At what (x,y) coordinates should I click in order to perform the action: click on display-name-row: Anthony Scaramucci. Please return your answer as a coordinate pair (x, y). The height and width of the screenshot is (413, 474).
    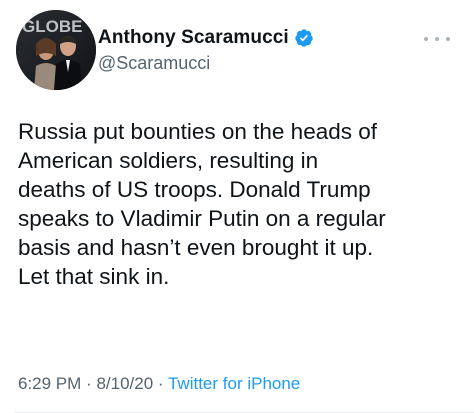
    Looking at the image, I should click on (206, 38).